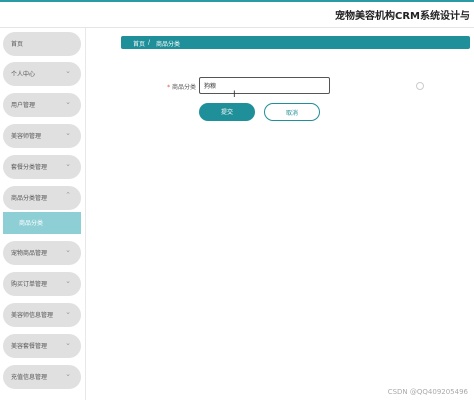  What do you see at coordinates (183, 87) in the screenshot?
I see `product-category-label-text: 商品分类` at bounding box center [183, 87].